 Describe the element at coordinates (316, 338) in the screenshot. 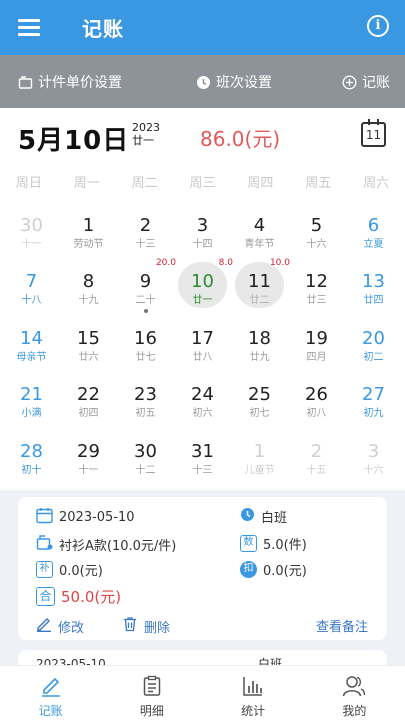

I see `calendar-day-number: 19` at that location.